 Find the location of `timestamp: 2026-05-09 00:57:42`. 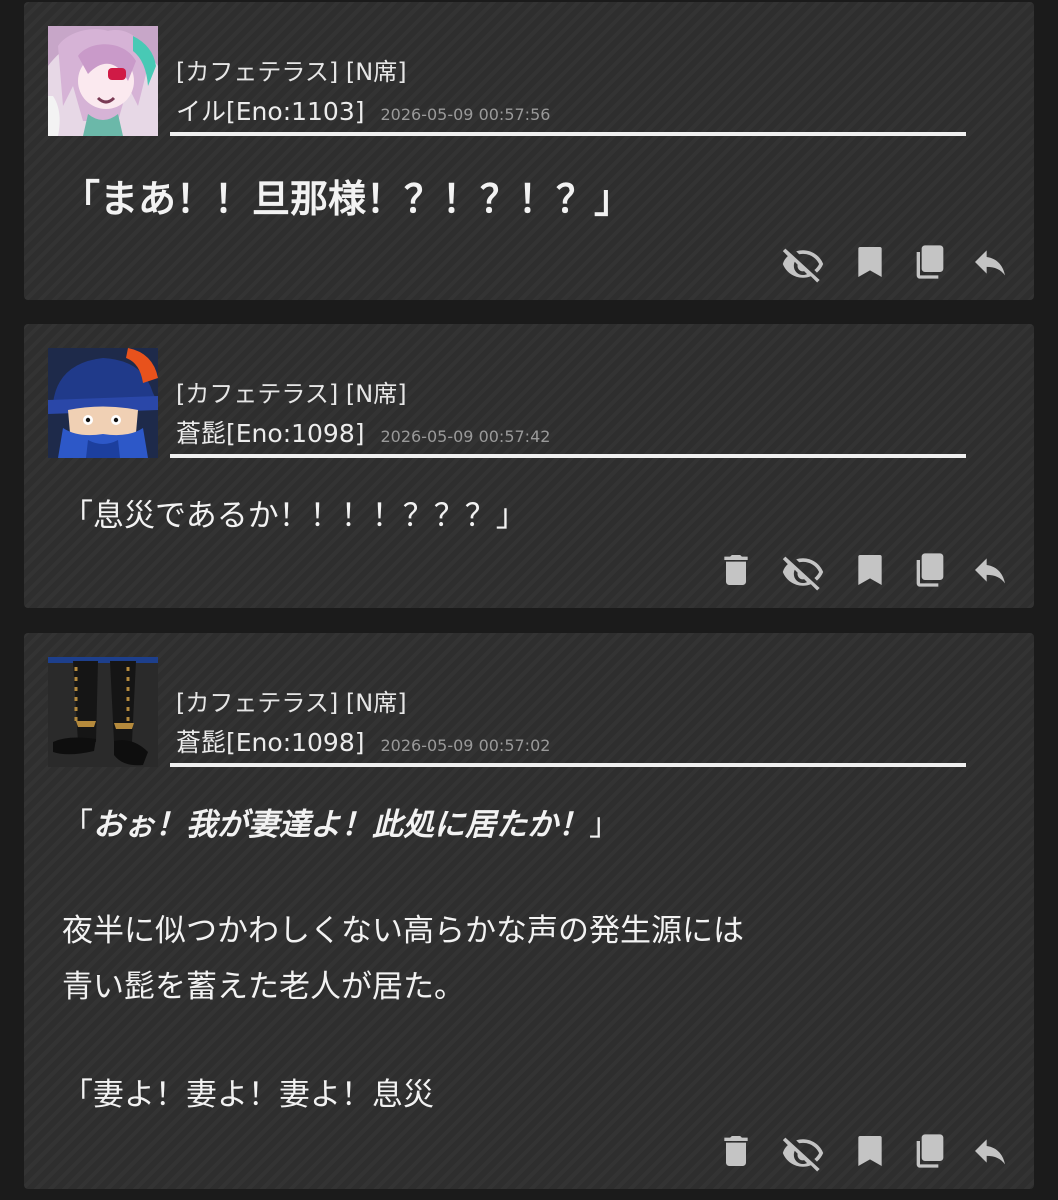

timestamp: 2026-05-09 00:57:42 is located at coordinates (465, 436).